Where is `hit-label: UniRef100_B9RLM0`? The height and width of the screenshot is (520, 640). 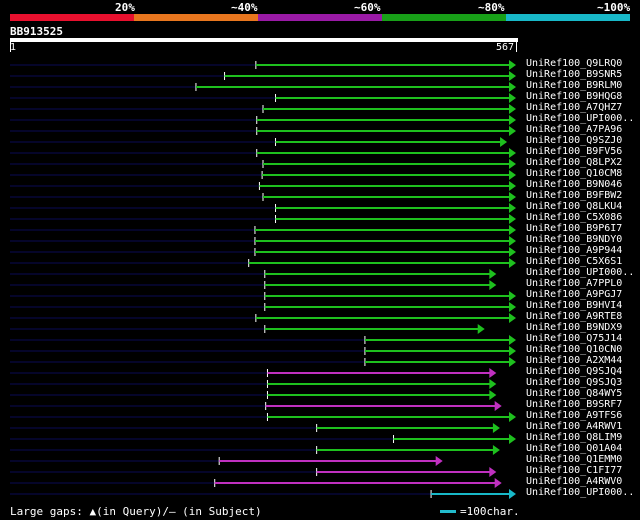
hit-label: UniRef100_B9RLM0 is located at coordinates (574, 85).